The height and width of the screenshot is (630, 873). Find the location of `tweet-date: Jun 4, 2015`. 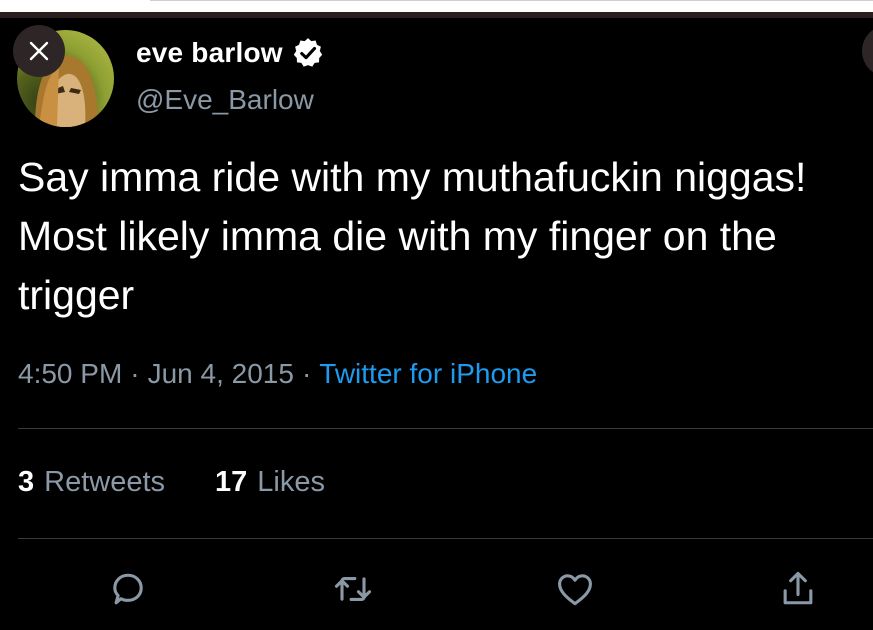

tweet-date: Jun 4, 2015 is located at coordinates (221, 373).